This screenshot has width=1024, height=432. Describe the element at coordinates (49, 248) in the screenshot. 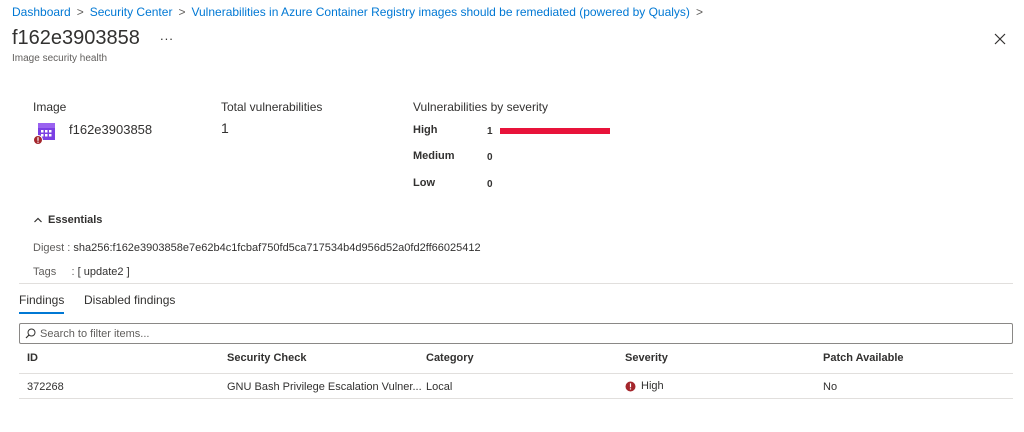

I see `digest-key: Digest` at that location.